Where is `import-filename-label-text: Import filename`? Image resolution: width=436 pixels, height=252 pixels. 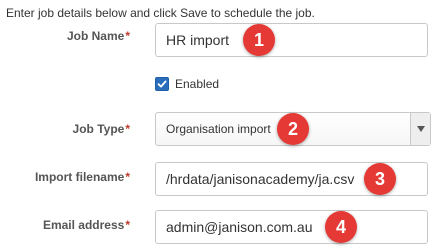 import-filename-label-text: Import filename is located at coordinates (79, 177).